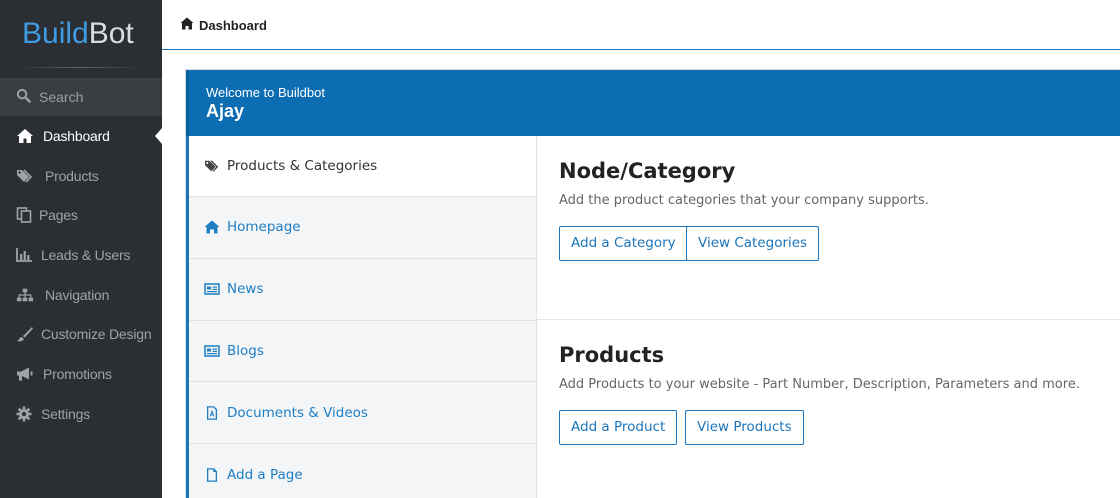 Image resolution: width=1120 pixels, height=498 pixels. I want to click on breadcrumb: Dashboard, so click(223, 25).